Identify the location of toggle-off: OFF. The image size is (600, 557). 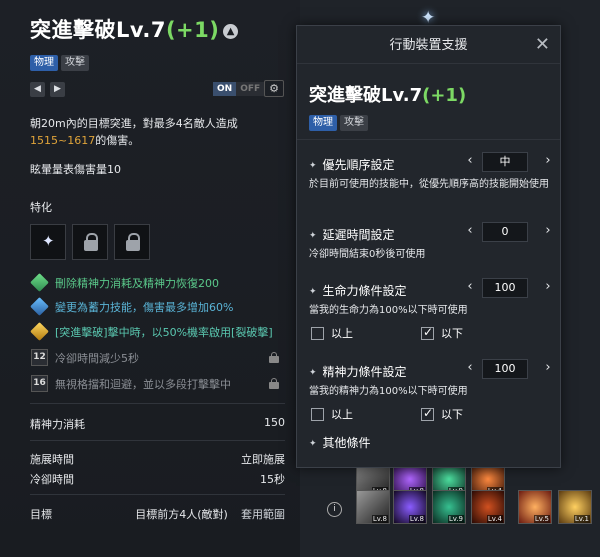
(250, 89).